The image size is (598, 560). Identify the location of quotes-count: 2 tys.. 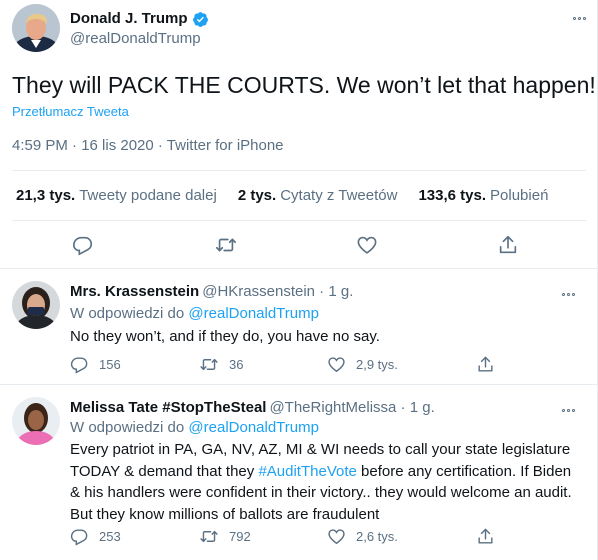
(257, 195).